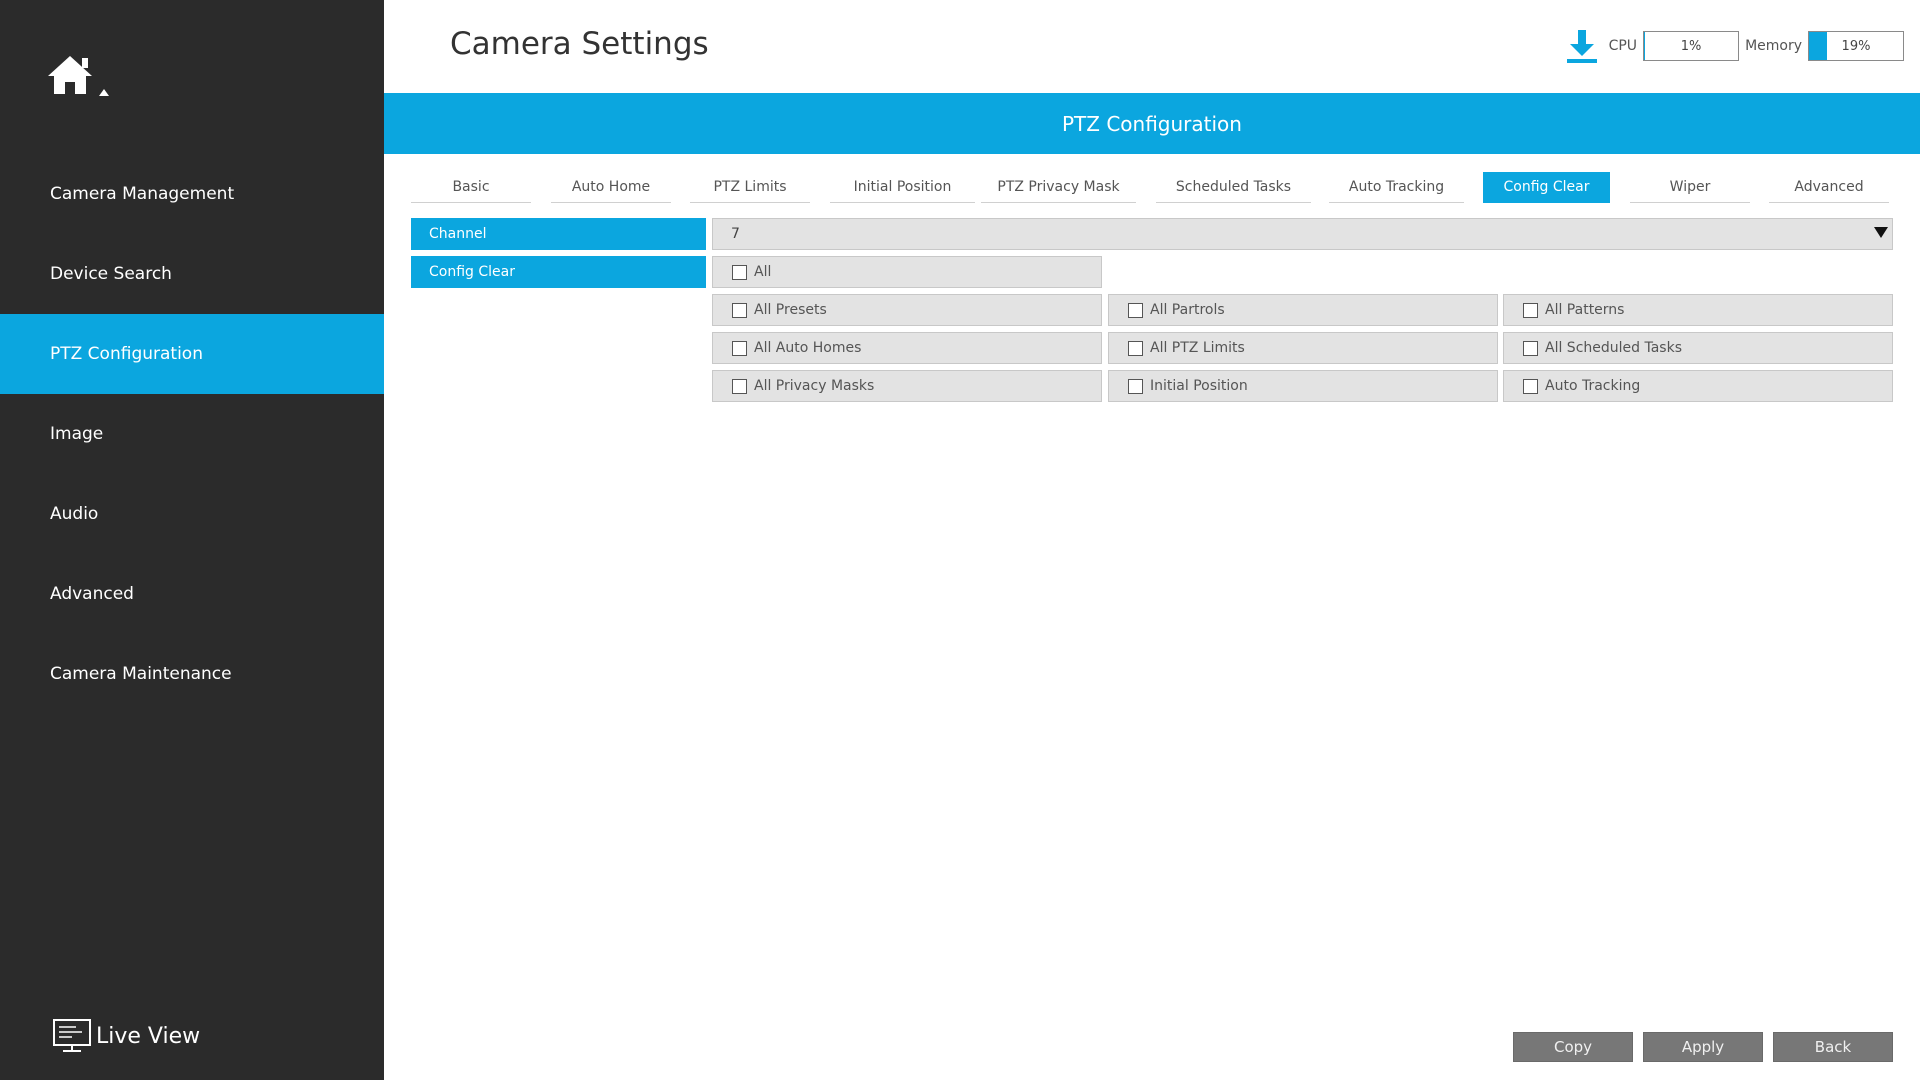 This screenshot has height=1080, width=1920. What do you see at coordinates (1197, 348) in the screenshot?
I see `option-label: All PTZ Limits` at bounding box center [1197, 348].